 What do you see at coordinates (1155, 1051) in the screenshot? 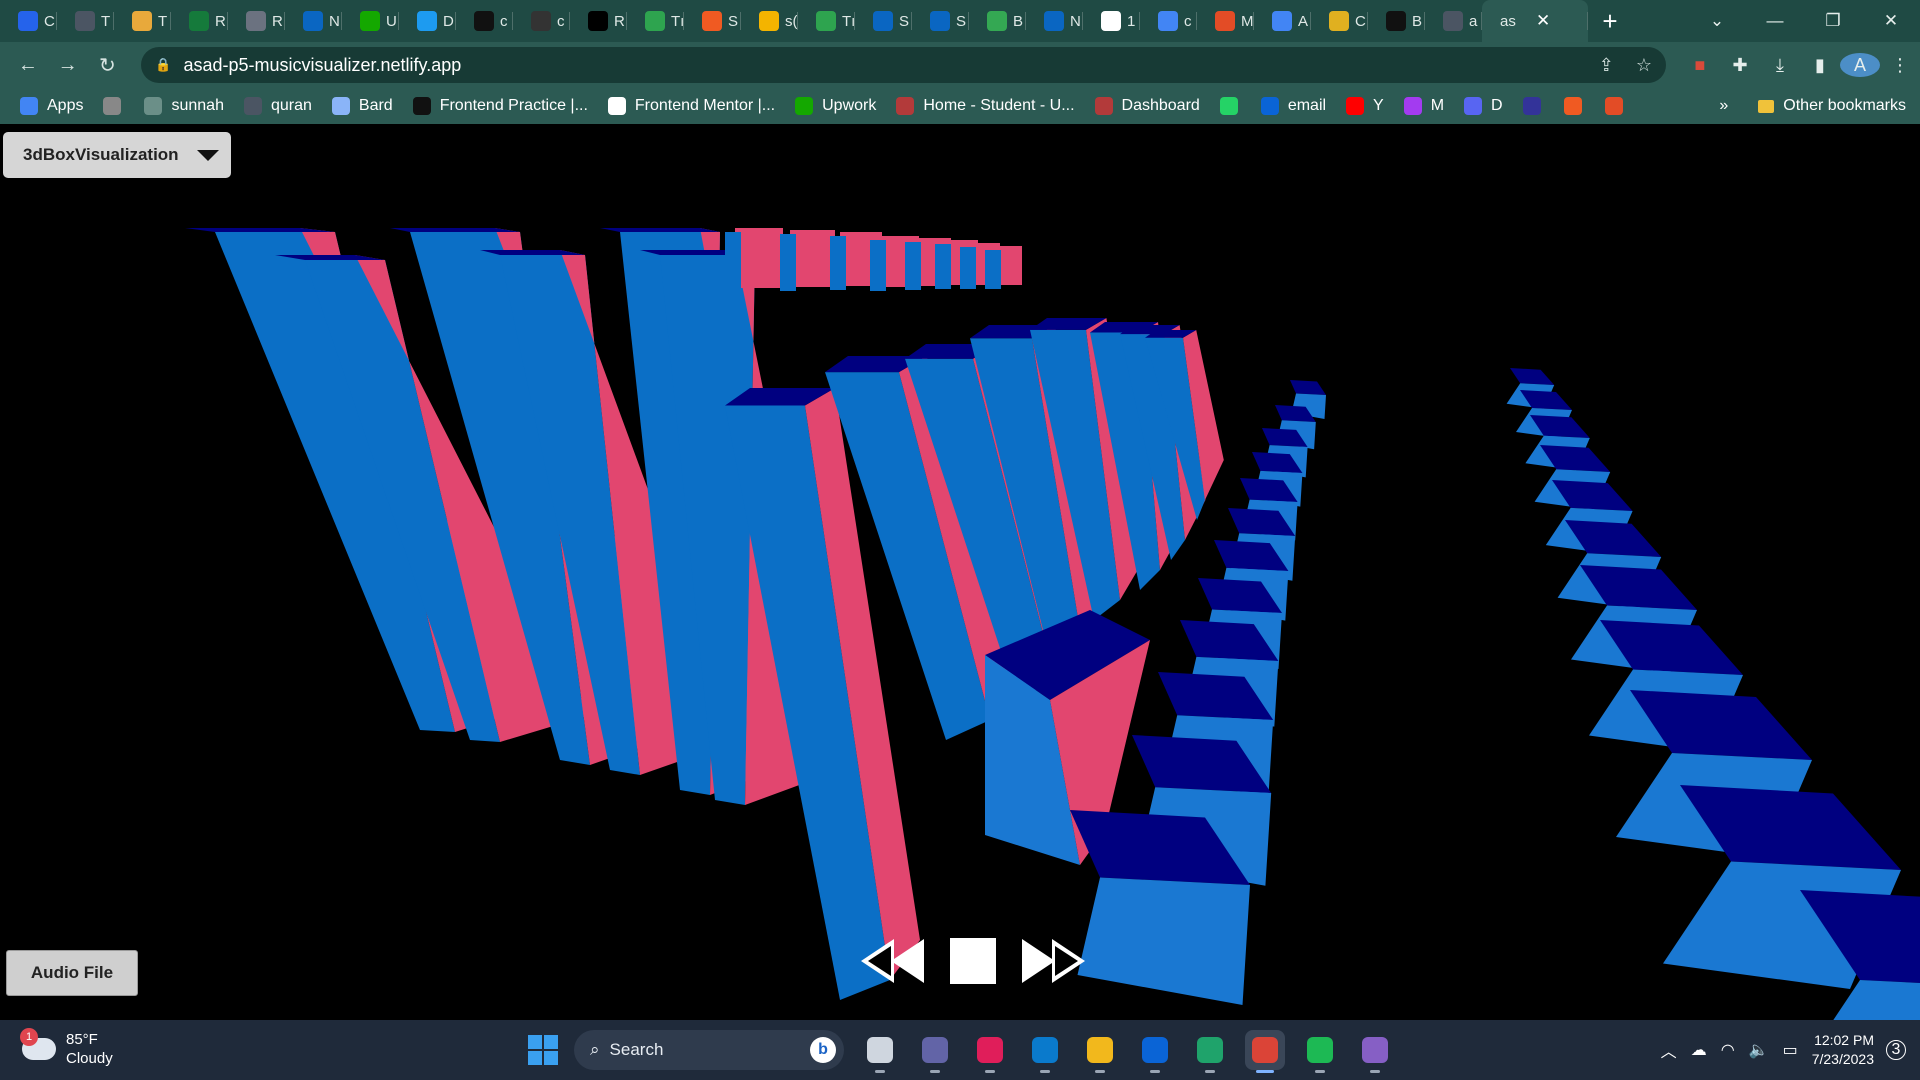
I see `mail-icon` at bounding box center [1155, 1051].